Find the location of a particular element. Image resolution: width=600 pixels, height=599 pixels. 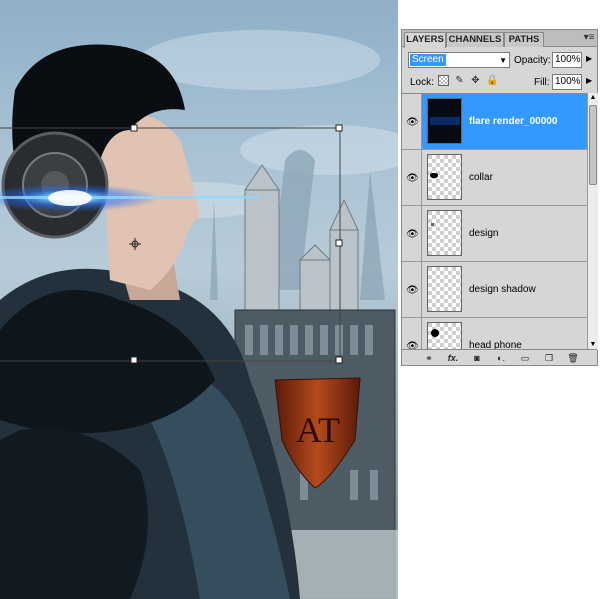

blend-mode-value: Screen is located at coordinates (428, 60).